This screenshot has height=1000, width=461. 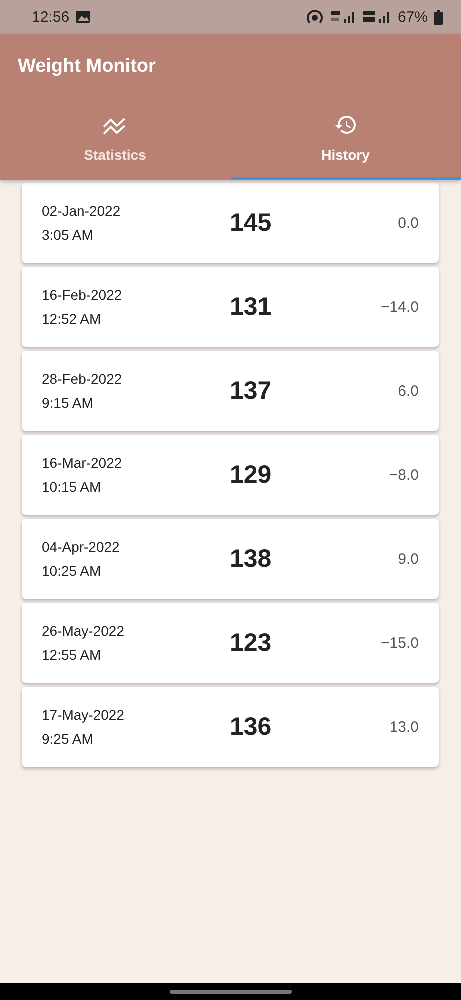 What do you see at coordinates (83, 379) in the screenshot?
I see `entry-date: 28-Feb-2022` at bounding box center [83, 379].